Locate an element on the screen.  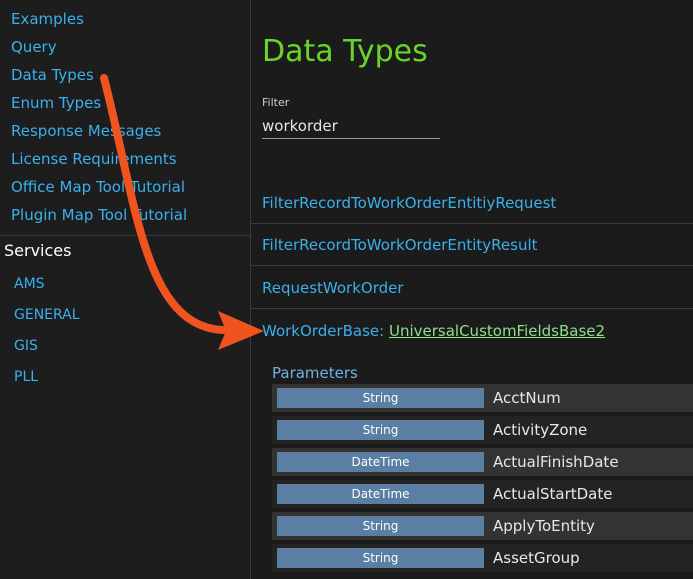
service-item-gis: GIS is located at coordinates (125, 346).